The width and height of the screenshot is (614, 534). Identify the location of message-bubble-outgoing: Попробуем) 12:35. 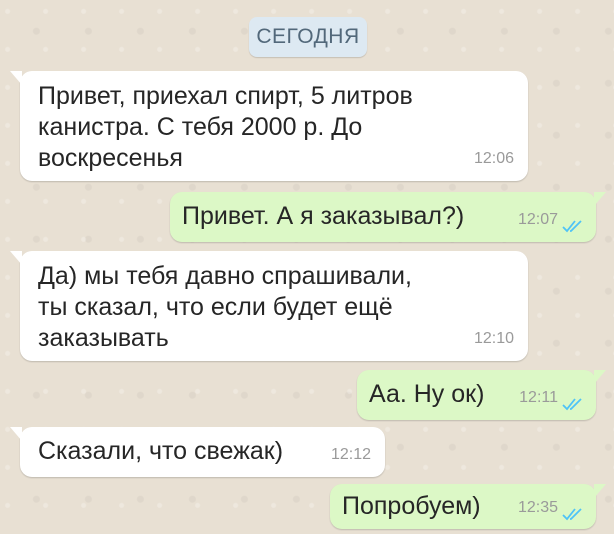
(468, 506).